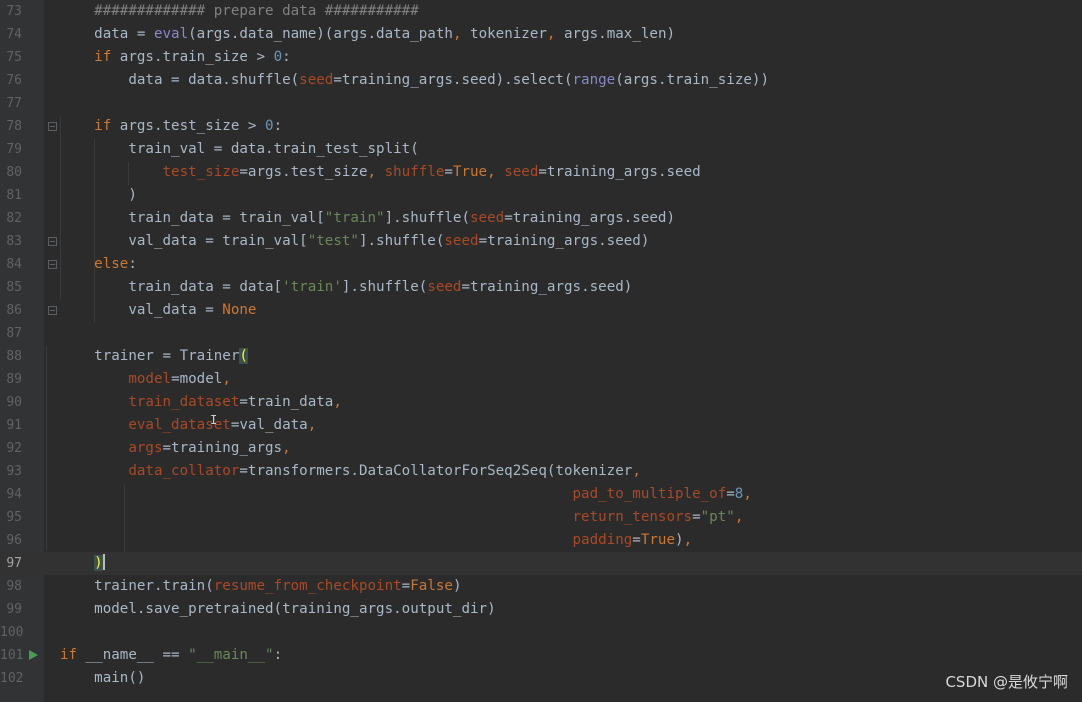 The height and width of the screenshot is (702, 1082). What do you see at coordinates (541, 379) in the screenshot?
I see `code-line: 89 model=model,` at bounding box center [541, 379].